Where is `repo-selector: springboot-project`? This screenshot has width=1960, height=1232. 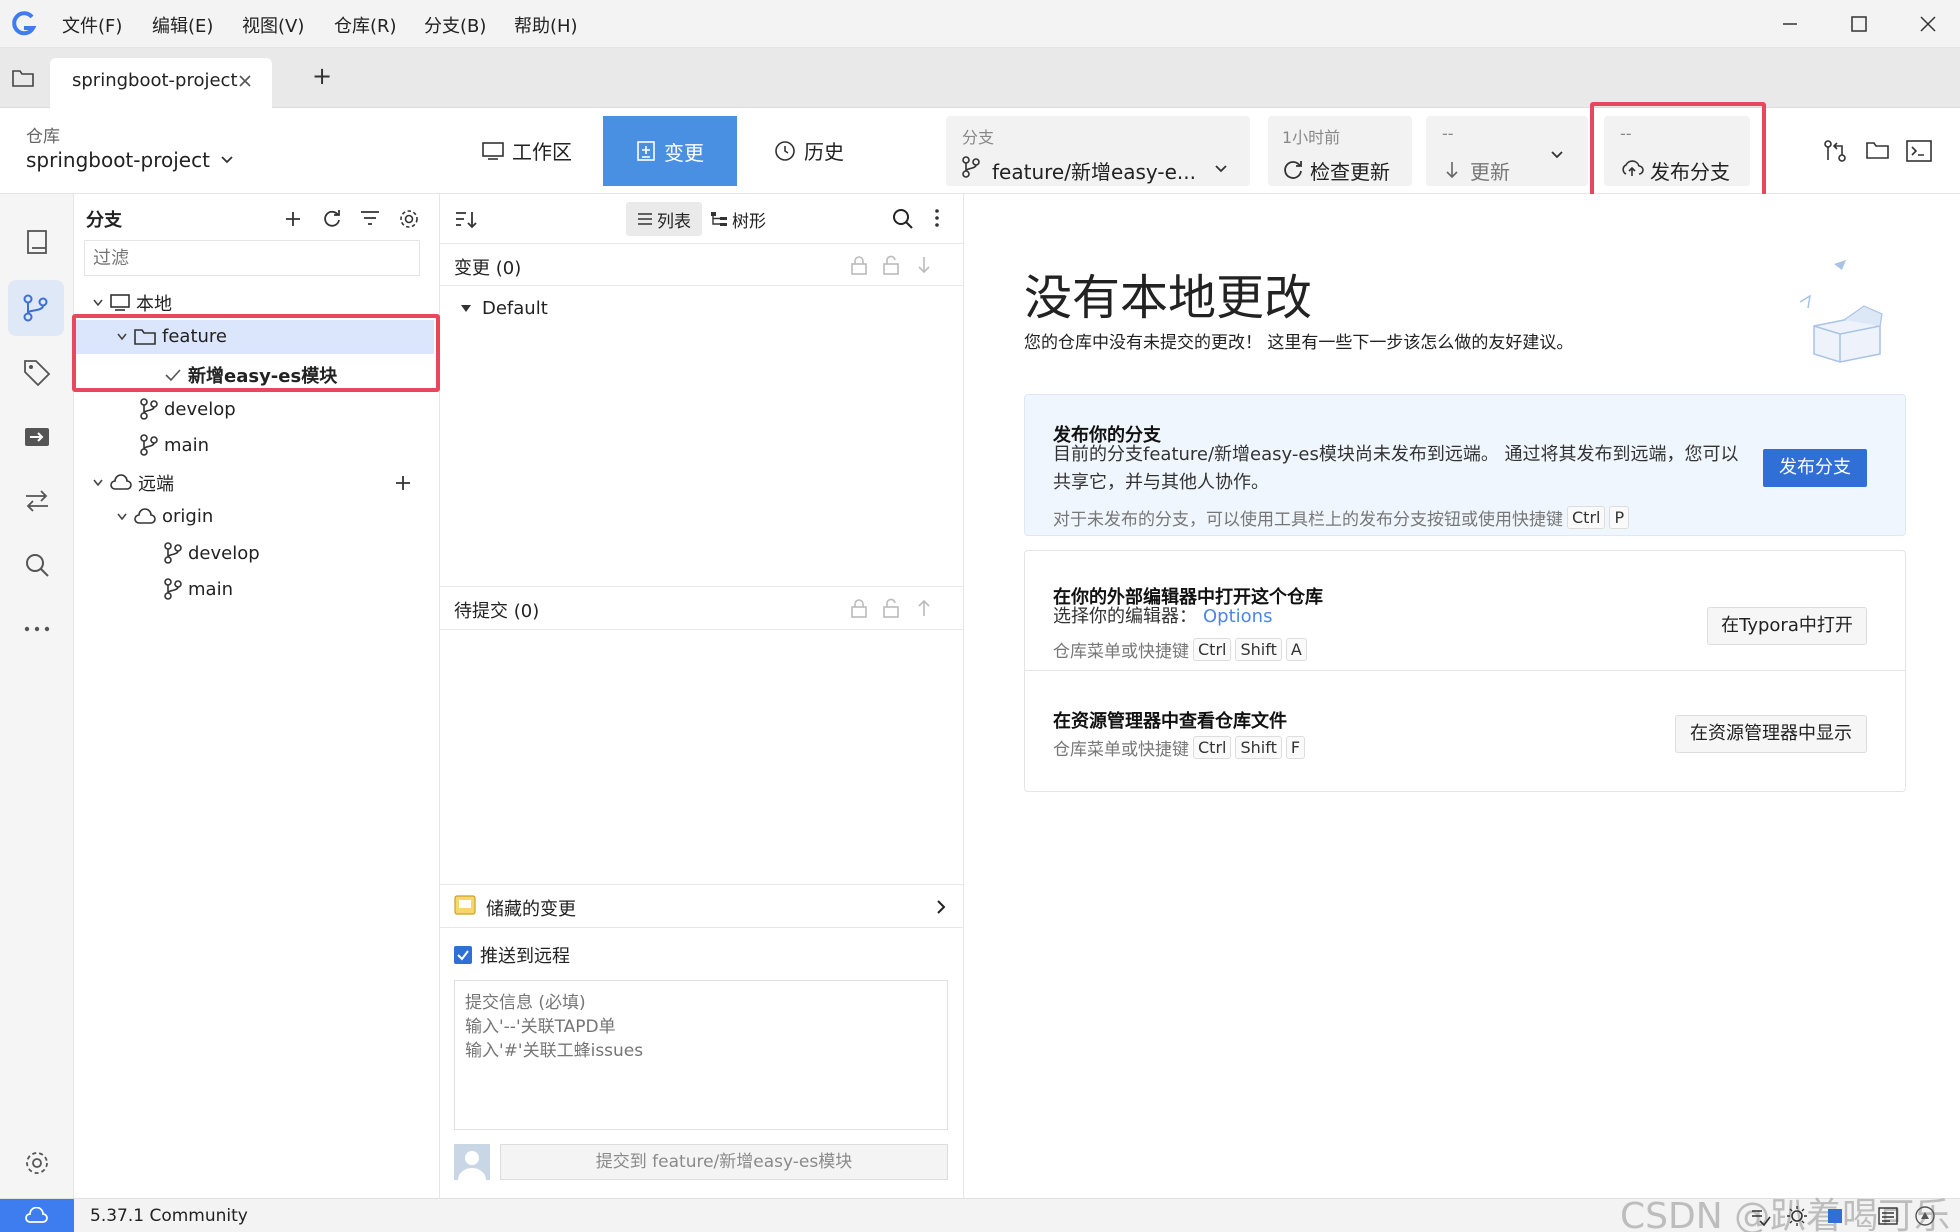 repo-selector: springboot-project is located at coordinates (130, 160).